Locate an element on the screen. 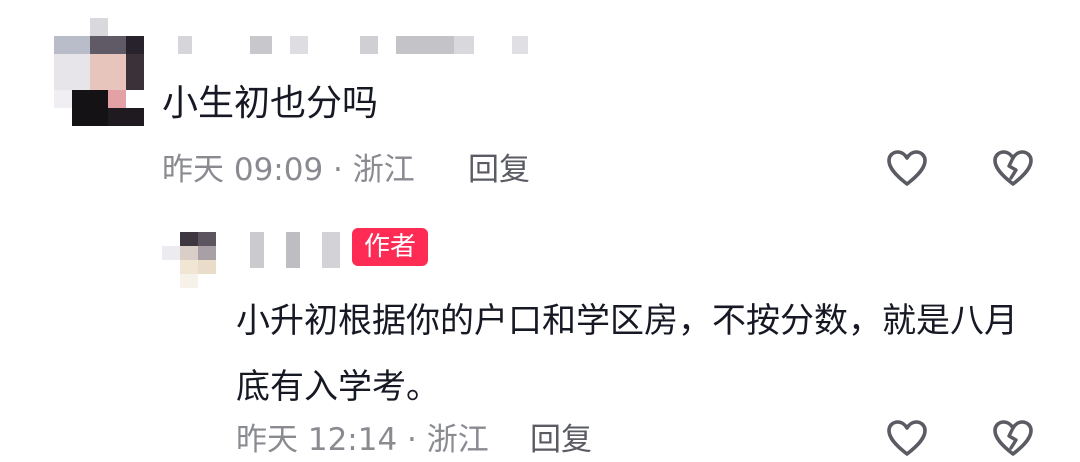 The width and height of the screenshot is (1080, 462). comment-text: 小生初也分吗 is located at coordinates (270, 103).